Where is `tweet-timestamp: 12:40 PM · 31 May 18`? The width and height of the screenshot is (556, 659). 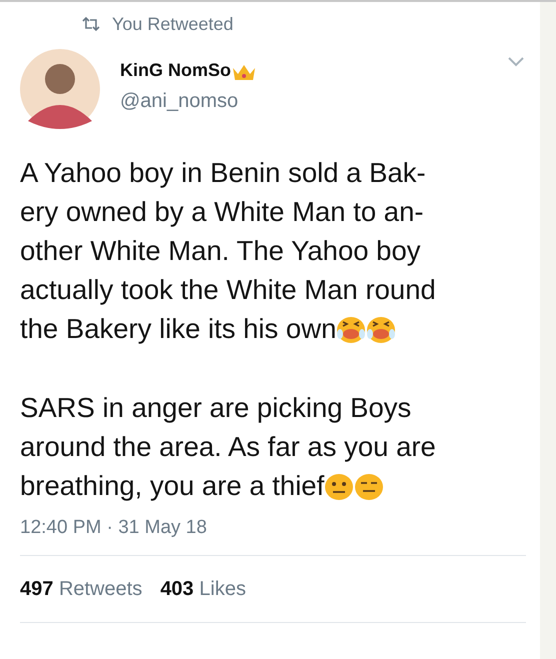 tweet-timestamp: 12:40 PM · 31 May 18 is located at coordinates (114, 528).